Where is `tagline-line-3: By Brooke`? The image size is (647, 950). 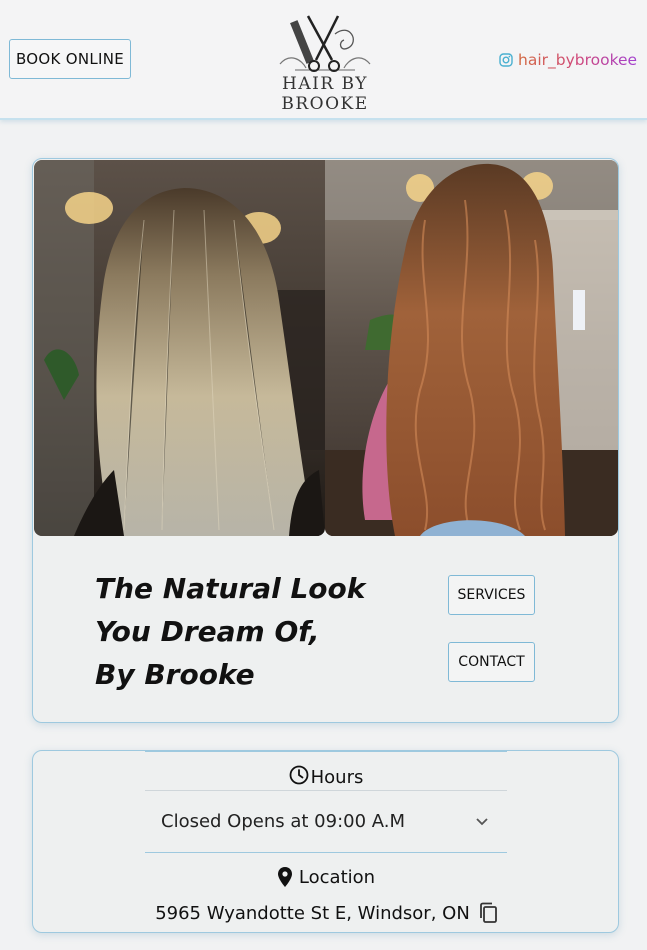
tagline-line-3: By Brooke is located at coordinates (175, 674).